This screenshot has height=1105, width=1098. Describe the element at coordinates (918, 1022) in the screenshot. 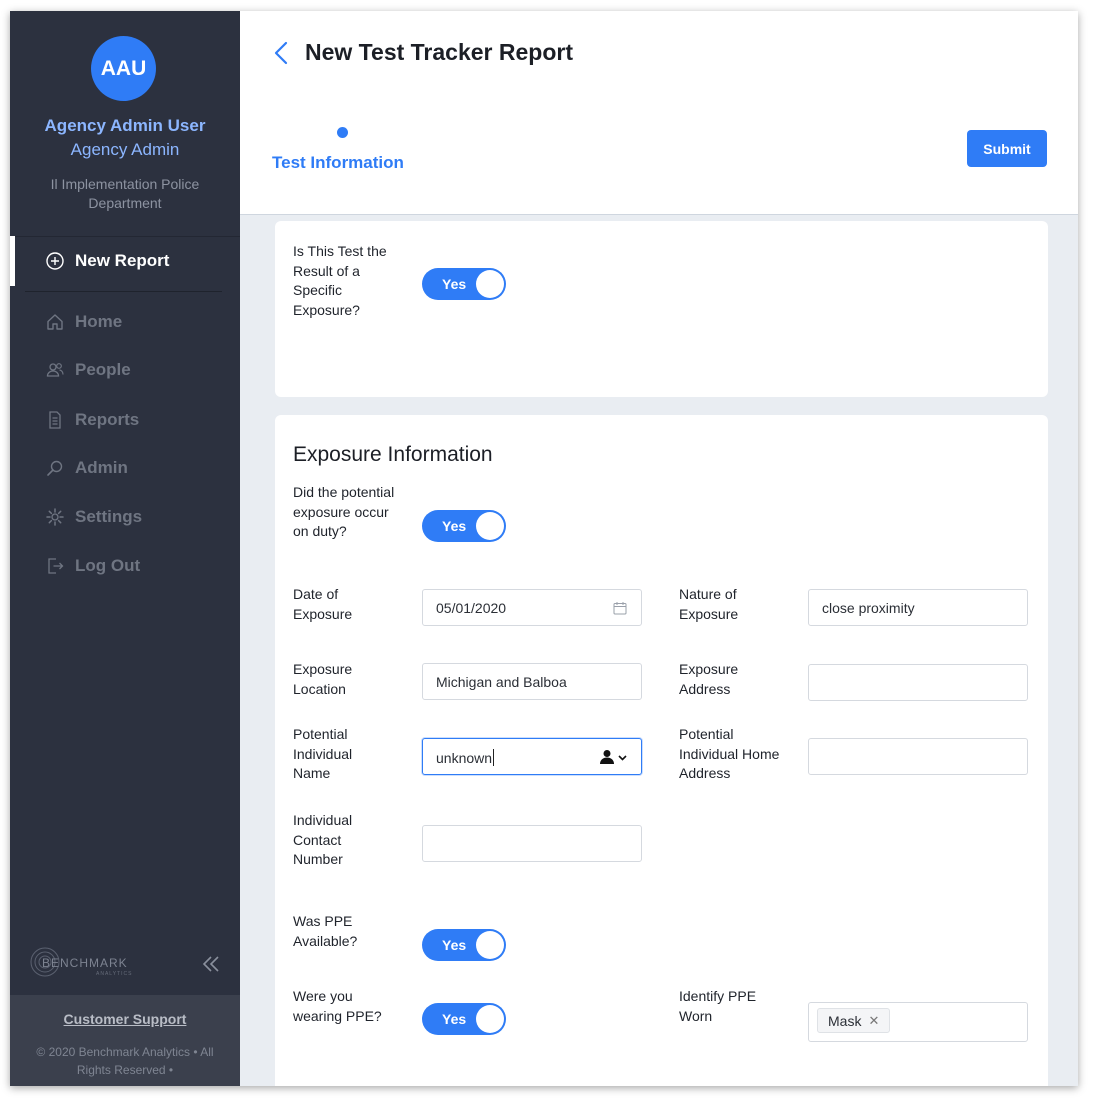

I see `identify-ppe-worn-field: Mask ✕` at that location.